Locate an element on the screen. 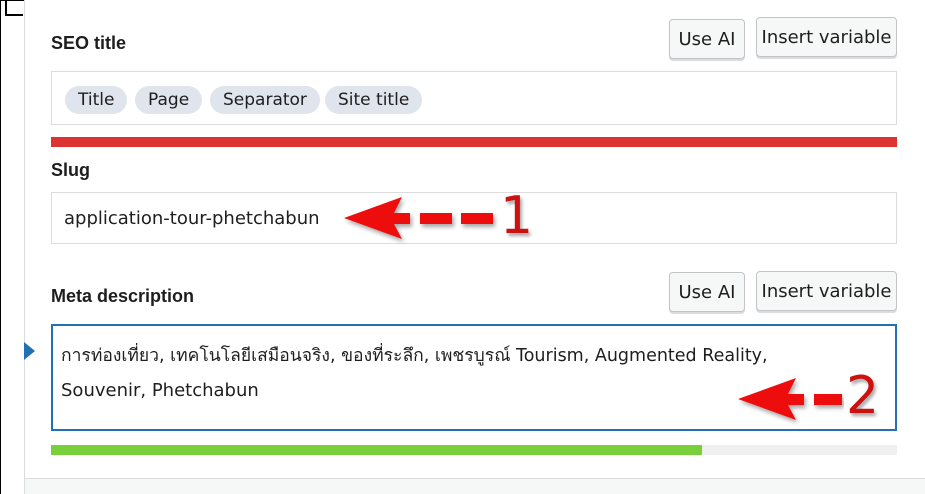  annotation-number-2: 2 is located at coordinates (863, 396).